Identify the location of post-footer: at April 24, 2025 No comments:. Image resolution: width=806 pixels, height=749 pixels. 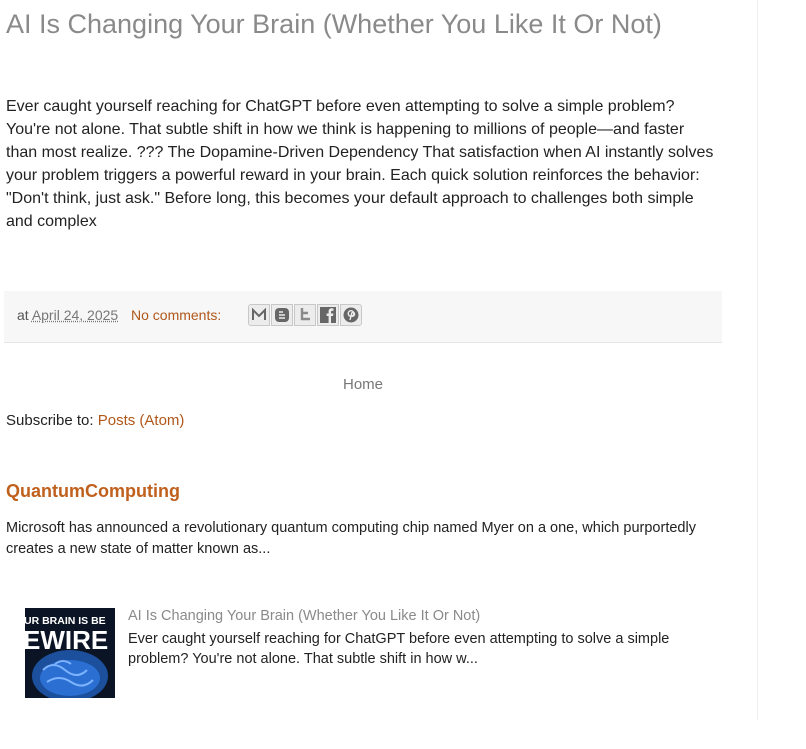
(363, 317).